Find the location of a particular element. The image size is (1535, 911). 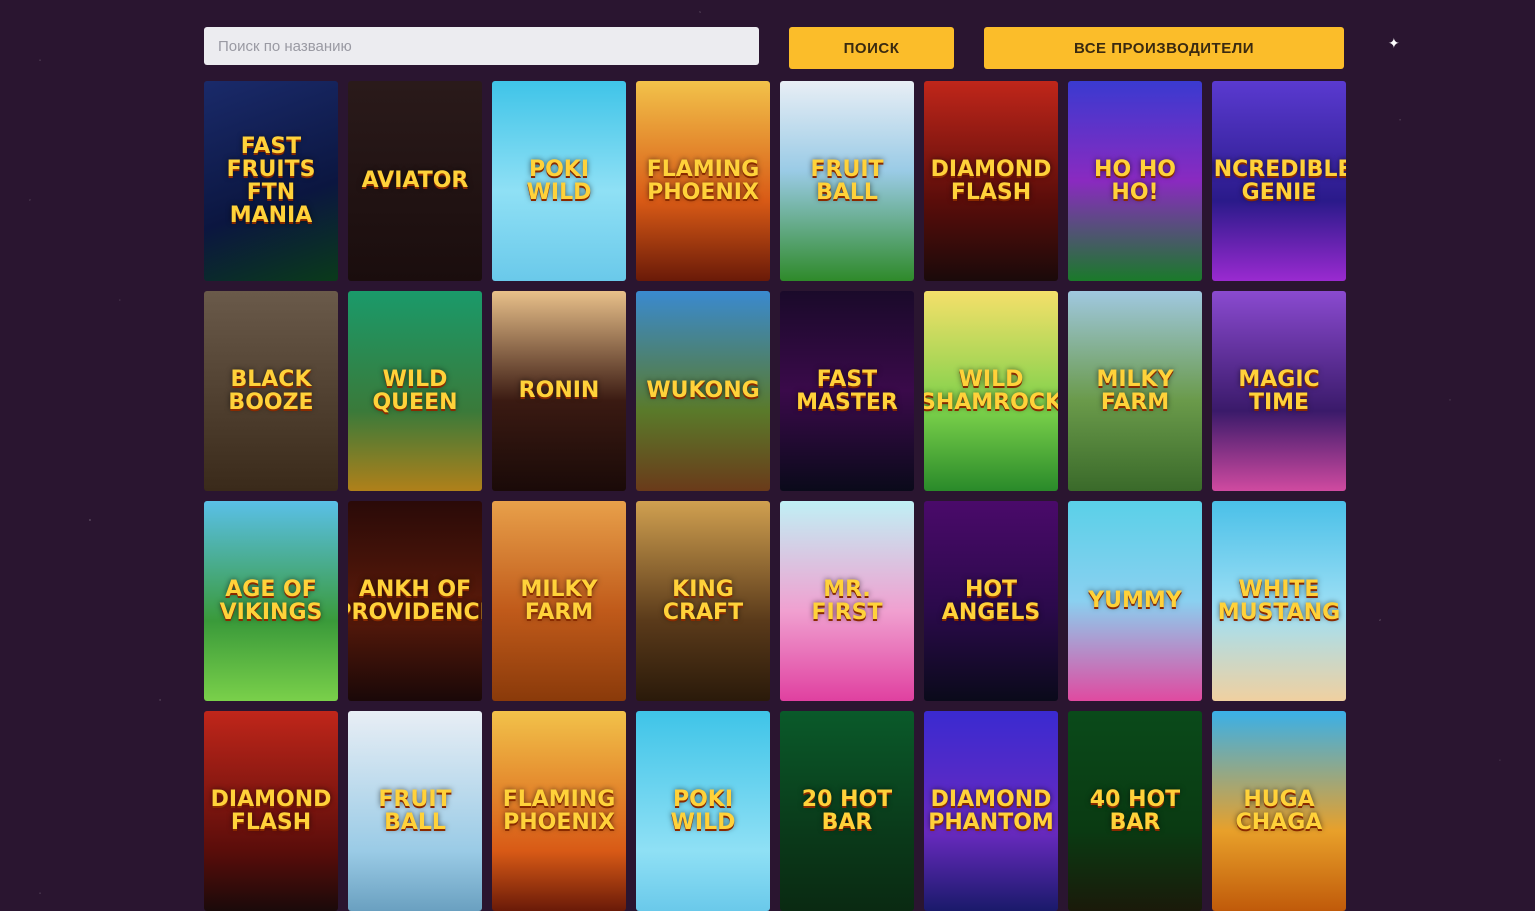

game-tile: Diamond Phantom is located at coordinates (991, 811).